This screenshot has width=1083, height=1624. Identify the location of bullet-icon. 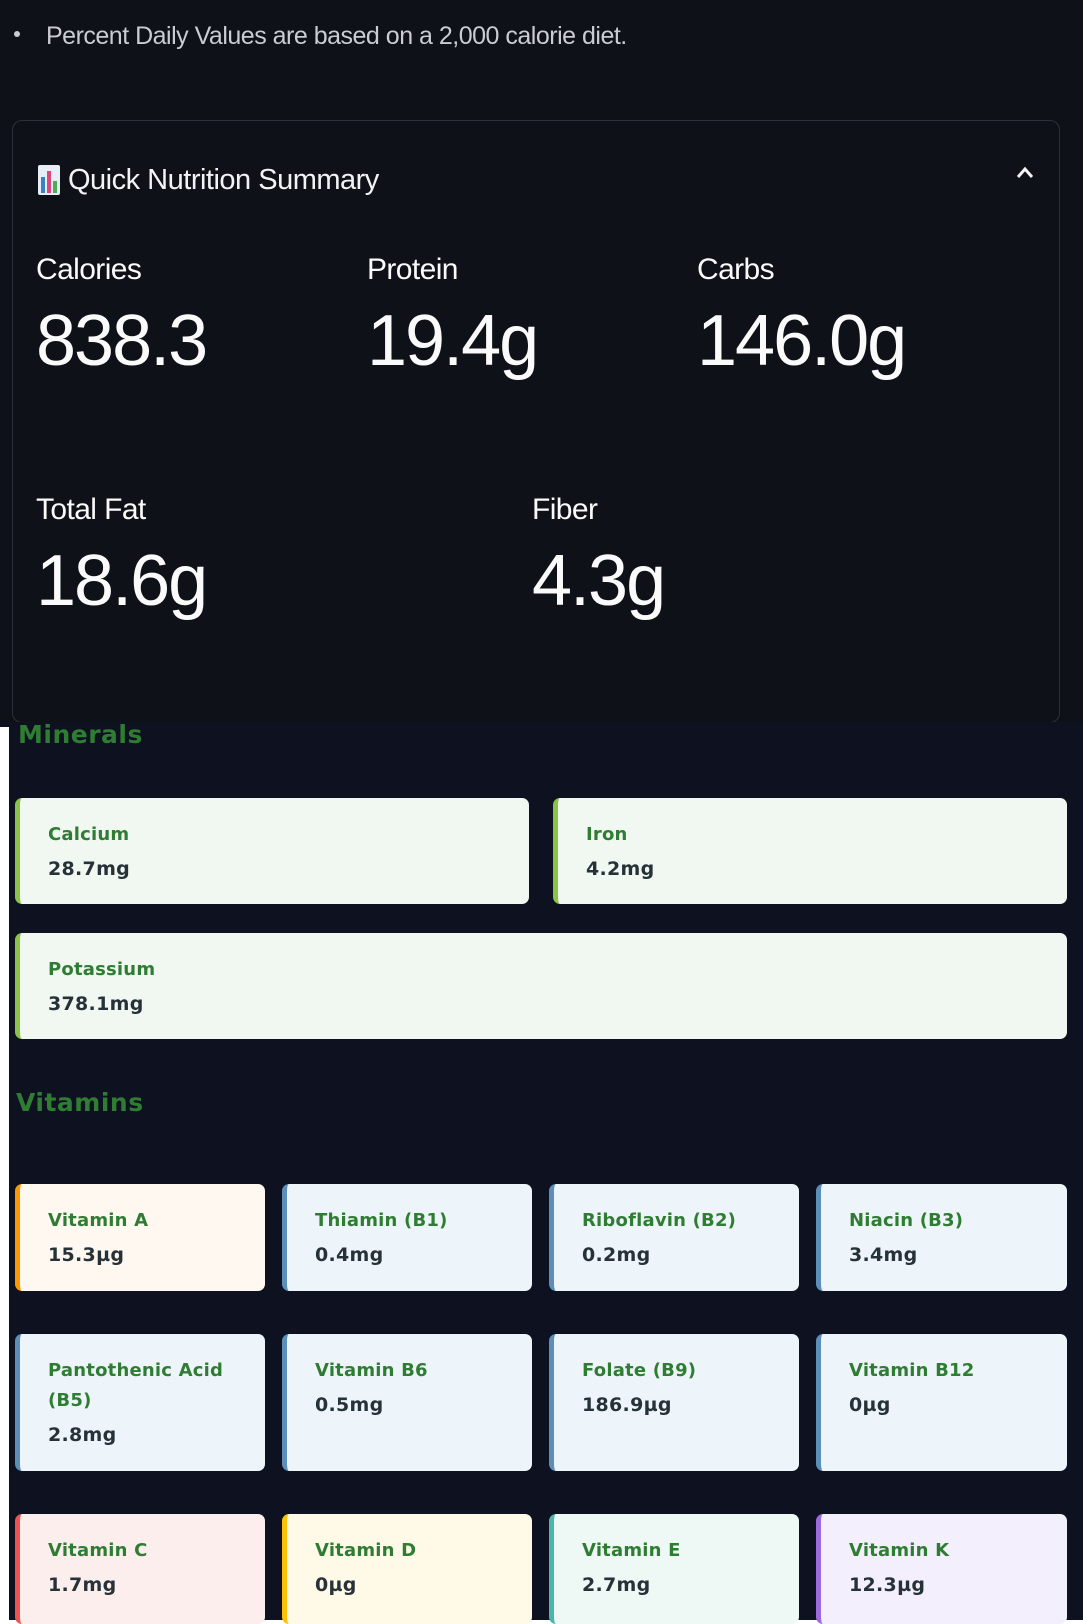
(17, 34).